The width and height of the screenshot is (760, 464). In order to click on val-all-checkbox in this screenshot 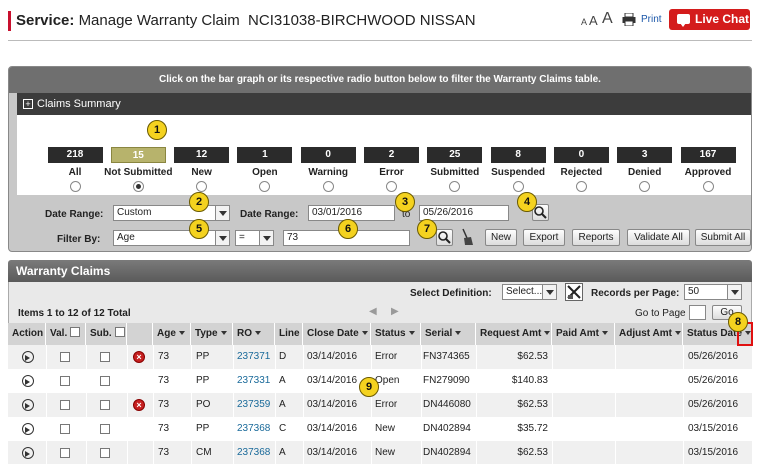, I will do `click(75, 332)`.